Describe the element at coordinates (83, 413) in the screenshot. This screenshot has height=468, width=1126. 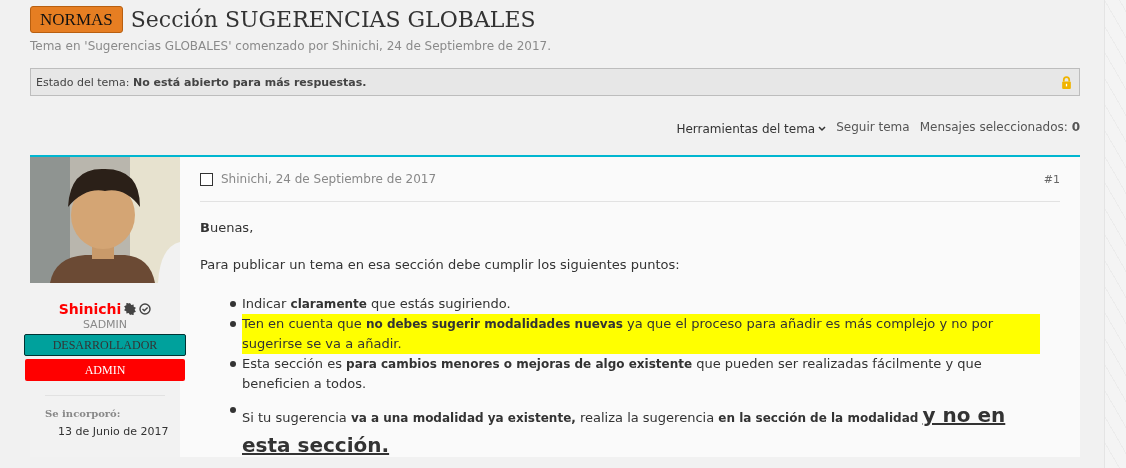
I see `joined-label: Se incorporó:` at that location.